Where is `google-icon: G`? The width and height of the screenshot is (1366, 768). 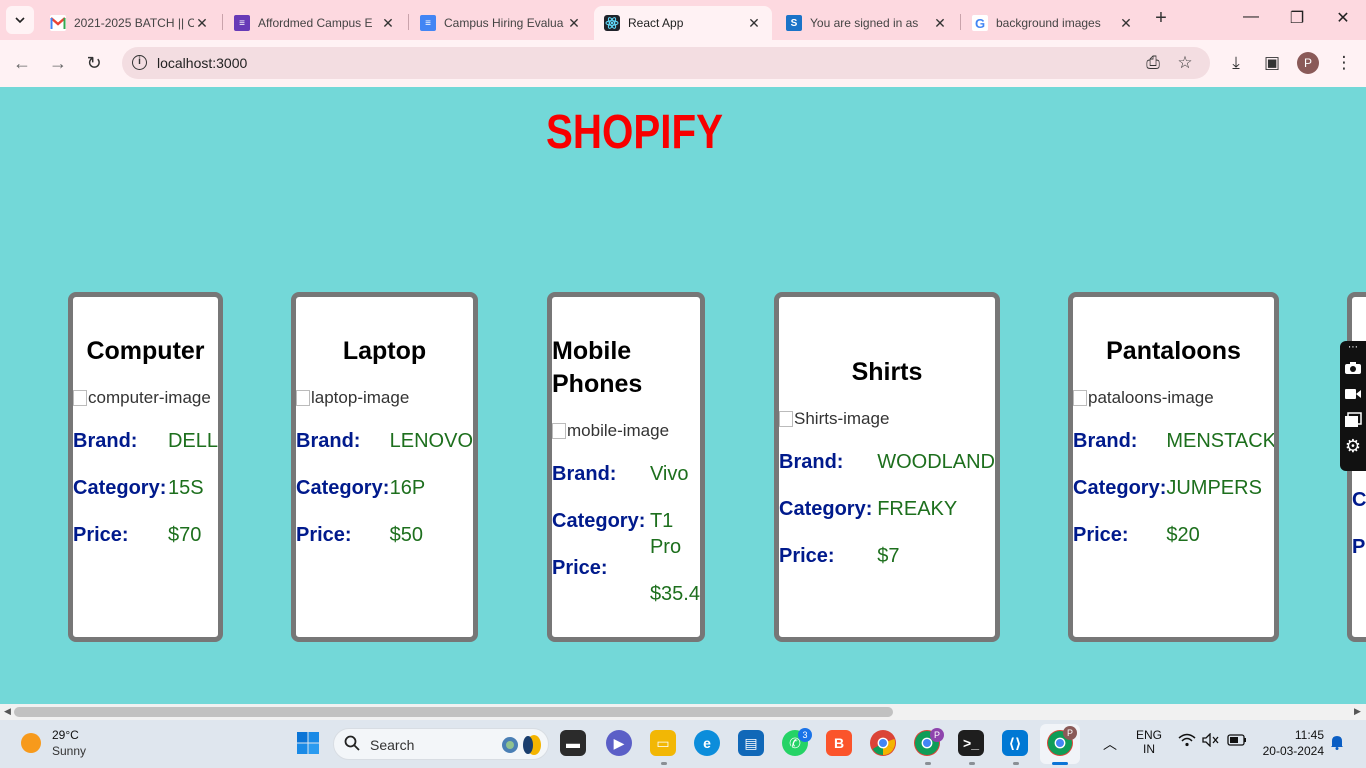
google-icon: G is located at coordinates (980, 23).